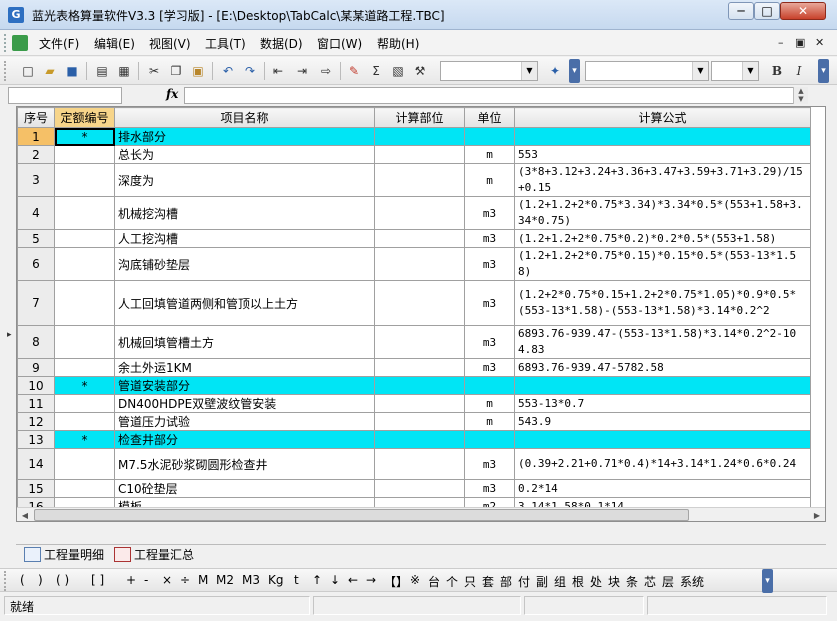 The height and width of the screenshot is (621, 837). I want to click on paste-icon: ▣, so click(198, 71).